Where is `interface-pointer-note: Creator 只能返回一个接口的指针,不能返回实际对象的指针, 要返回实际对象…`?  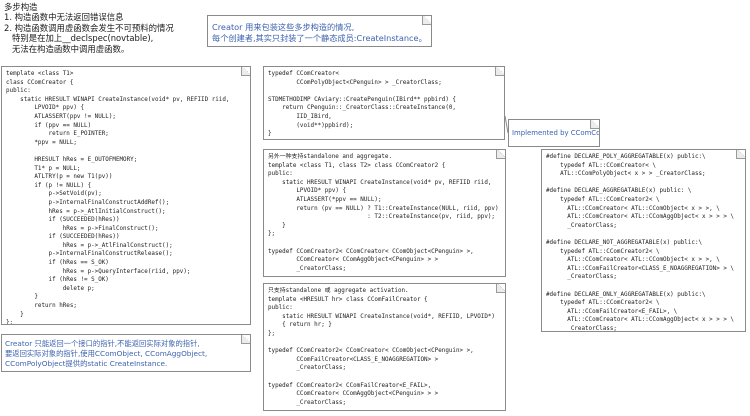
interface-pointer-note: Creator 只能返回一个接口的指针,不能返回实际对象的指针, 要返回实际对象… is located at coordinates (126, 353).